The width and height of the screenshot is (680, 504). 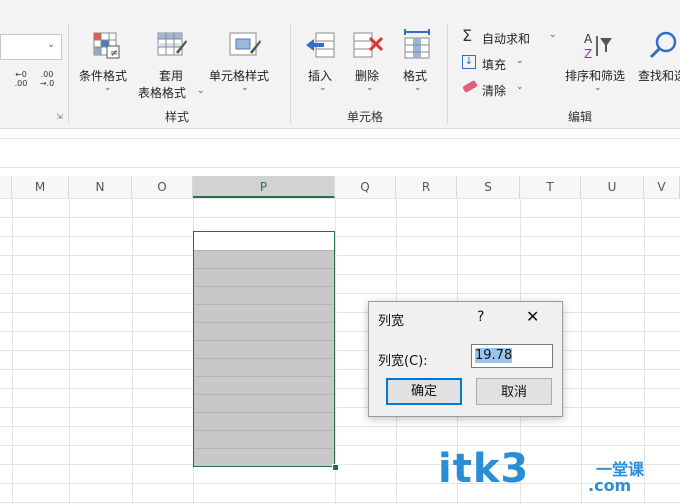 What do you see at coordinates (245, 44) in the screenshot?
I see `cell-style-icon` at bounding box center [245, 44].